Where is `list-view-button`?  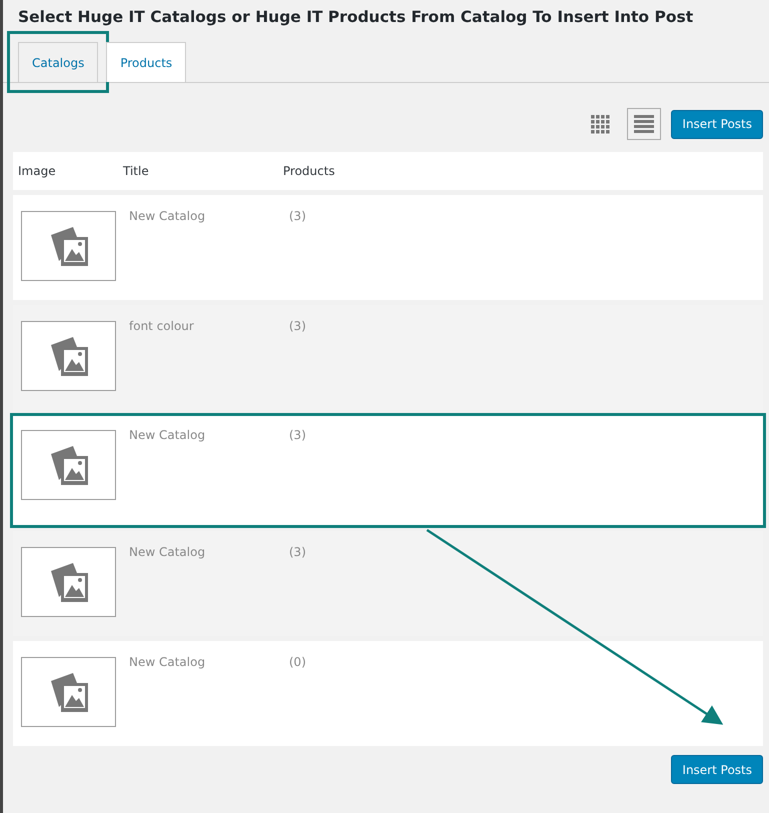
list-view-button is located at coordinates (644, 124).